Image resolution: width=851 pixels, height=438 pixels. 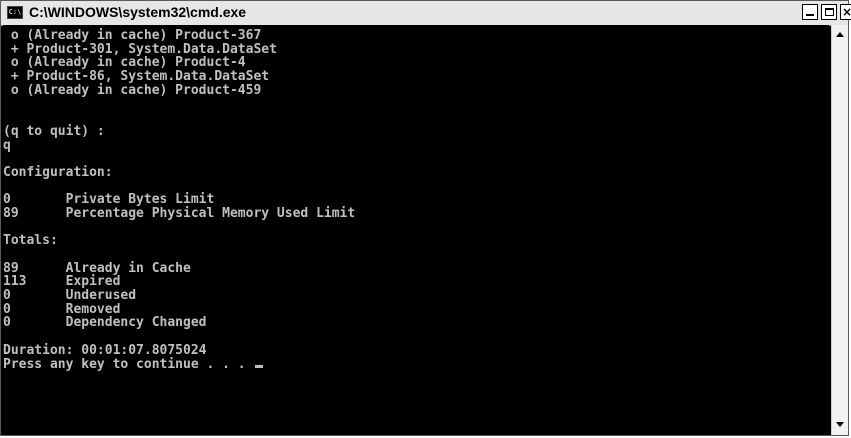 I want to click on title-bar: C:\ C:\WINDOWS\system32\cmd.exe ×, so click(x=426, y=13).